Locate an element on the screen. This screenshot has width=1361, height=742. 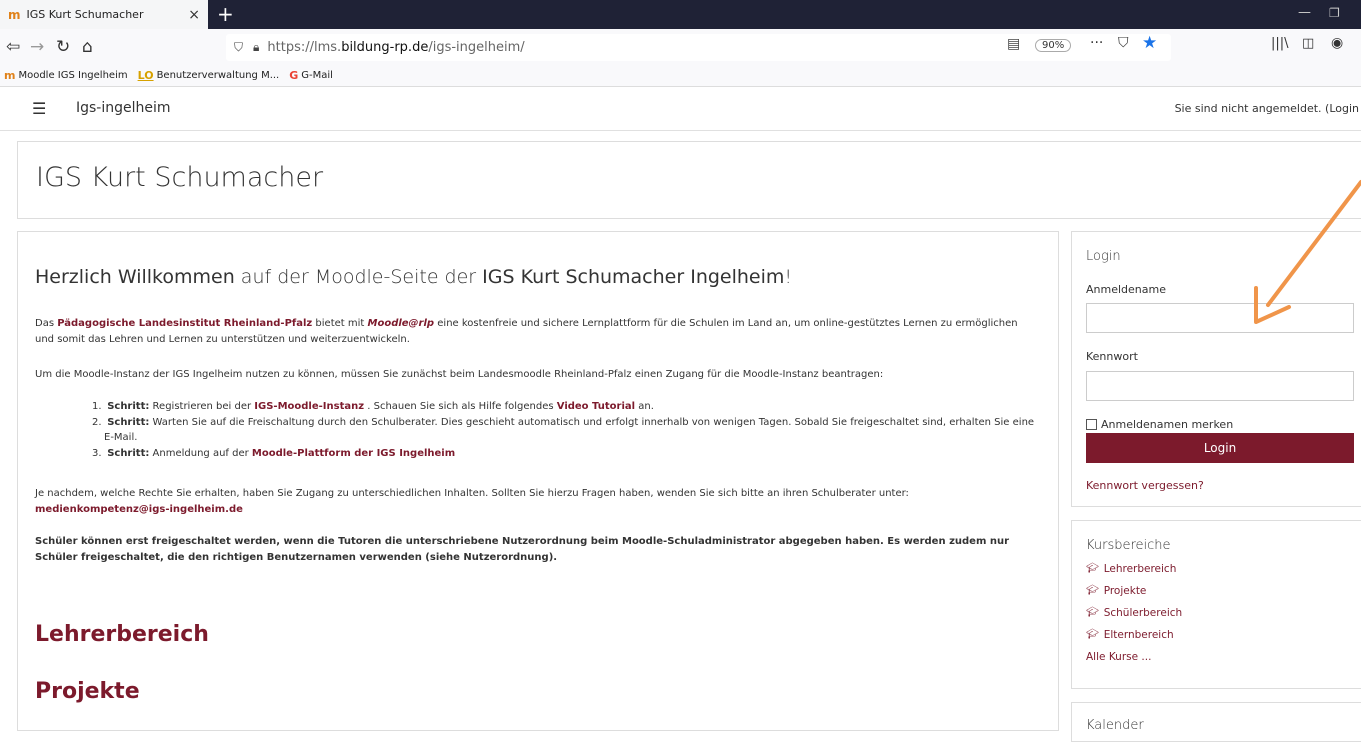
category-label: Lehrerbereich is located at coordinates (1140, 569).